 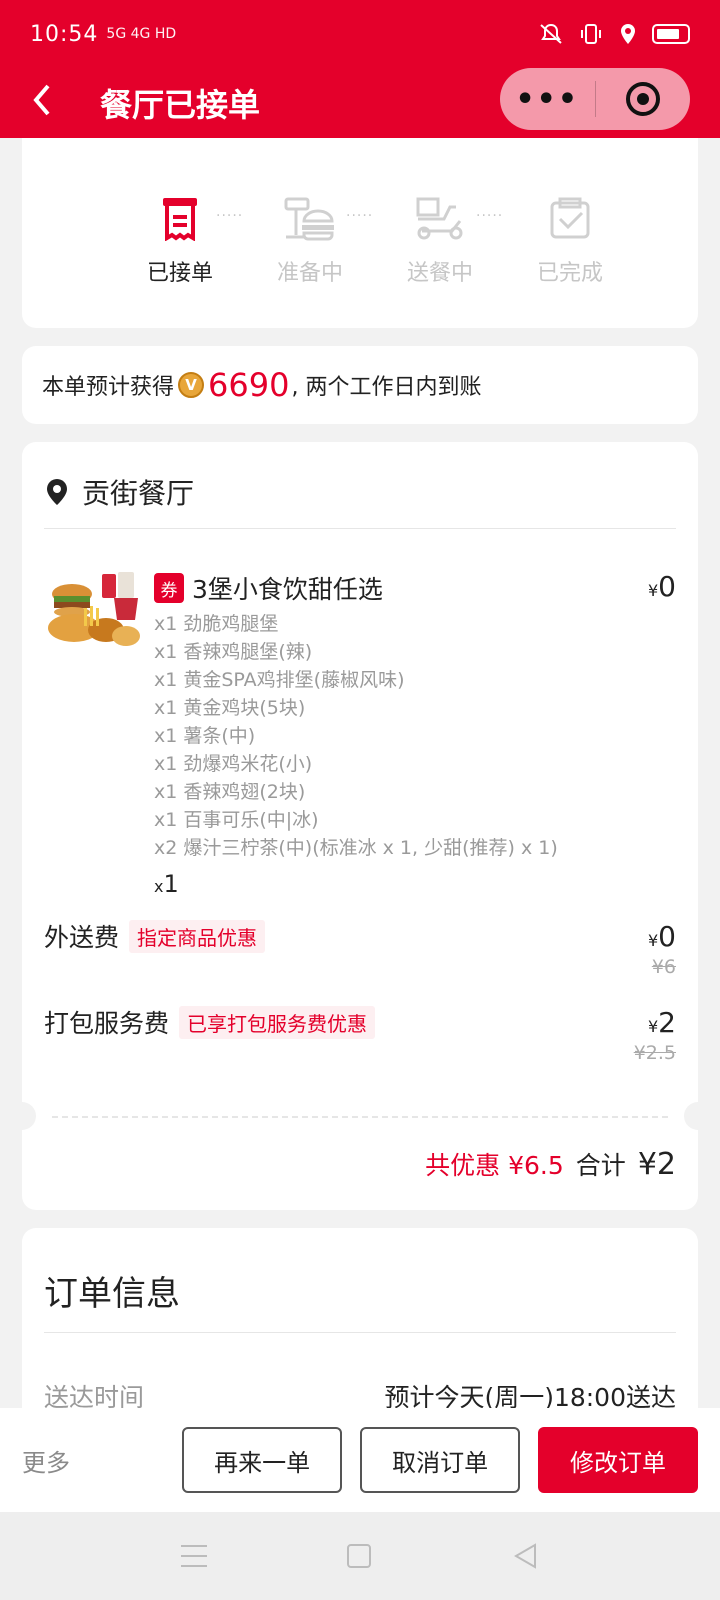 What do you see at coordinates (360, 103) in the screenshot?
I see `nav-bar: 餐厅已接单 •••` at bounding box center [360, 103].